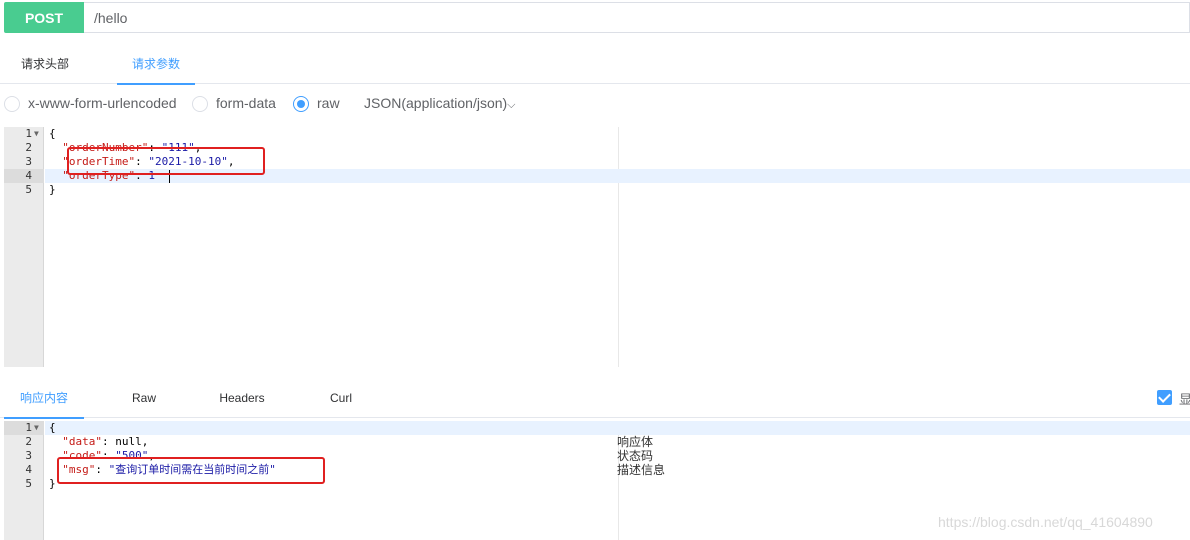 The width and height of the screenshot is (1190, 540). I want to click on format-select: JSON(application/json)⌵, so click(440, 103).